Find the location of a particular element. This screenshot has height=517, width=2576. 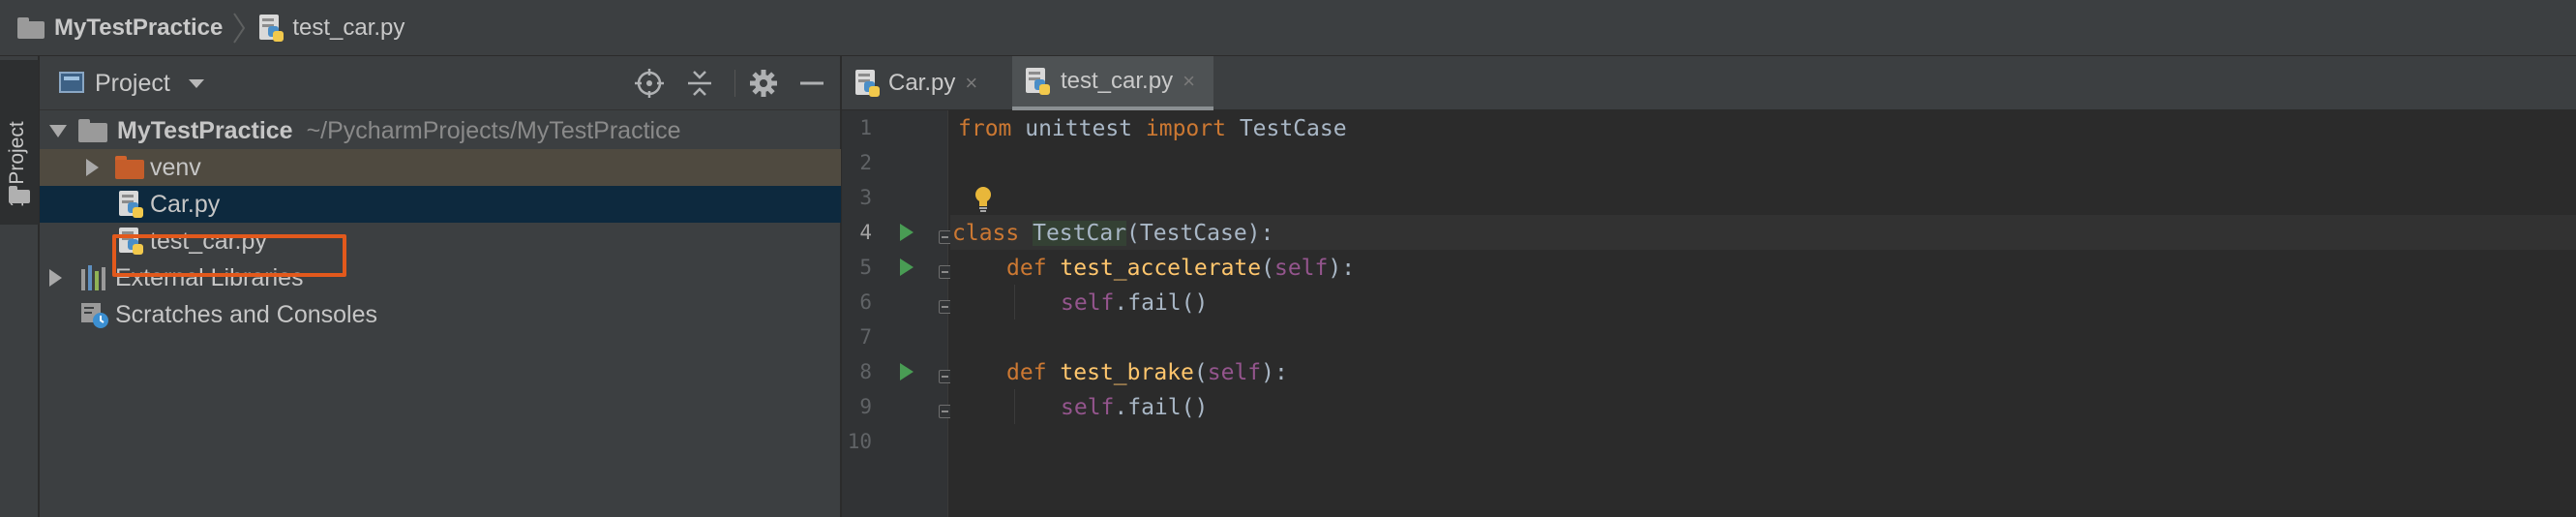

line-number: 4 is located at coordinates (865, 232).